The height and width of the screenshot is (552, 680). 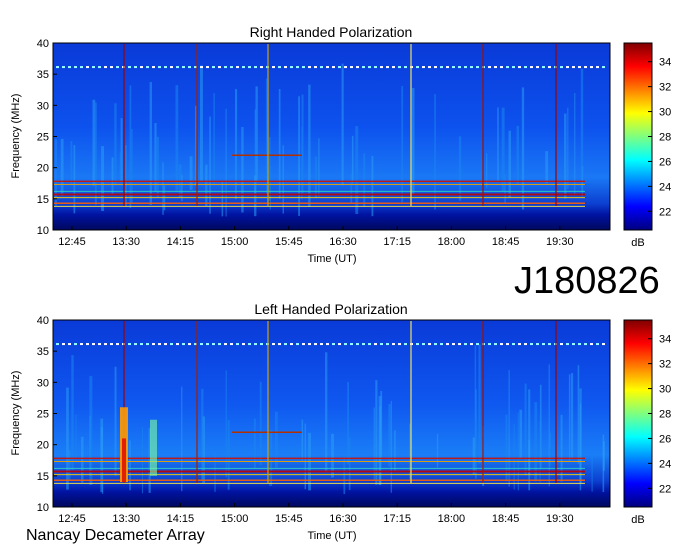 I want to click on right-x-axis-label: Time (UT), so click(x=331, y=259).